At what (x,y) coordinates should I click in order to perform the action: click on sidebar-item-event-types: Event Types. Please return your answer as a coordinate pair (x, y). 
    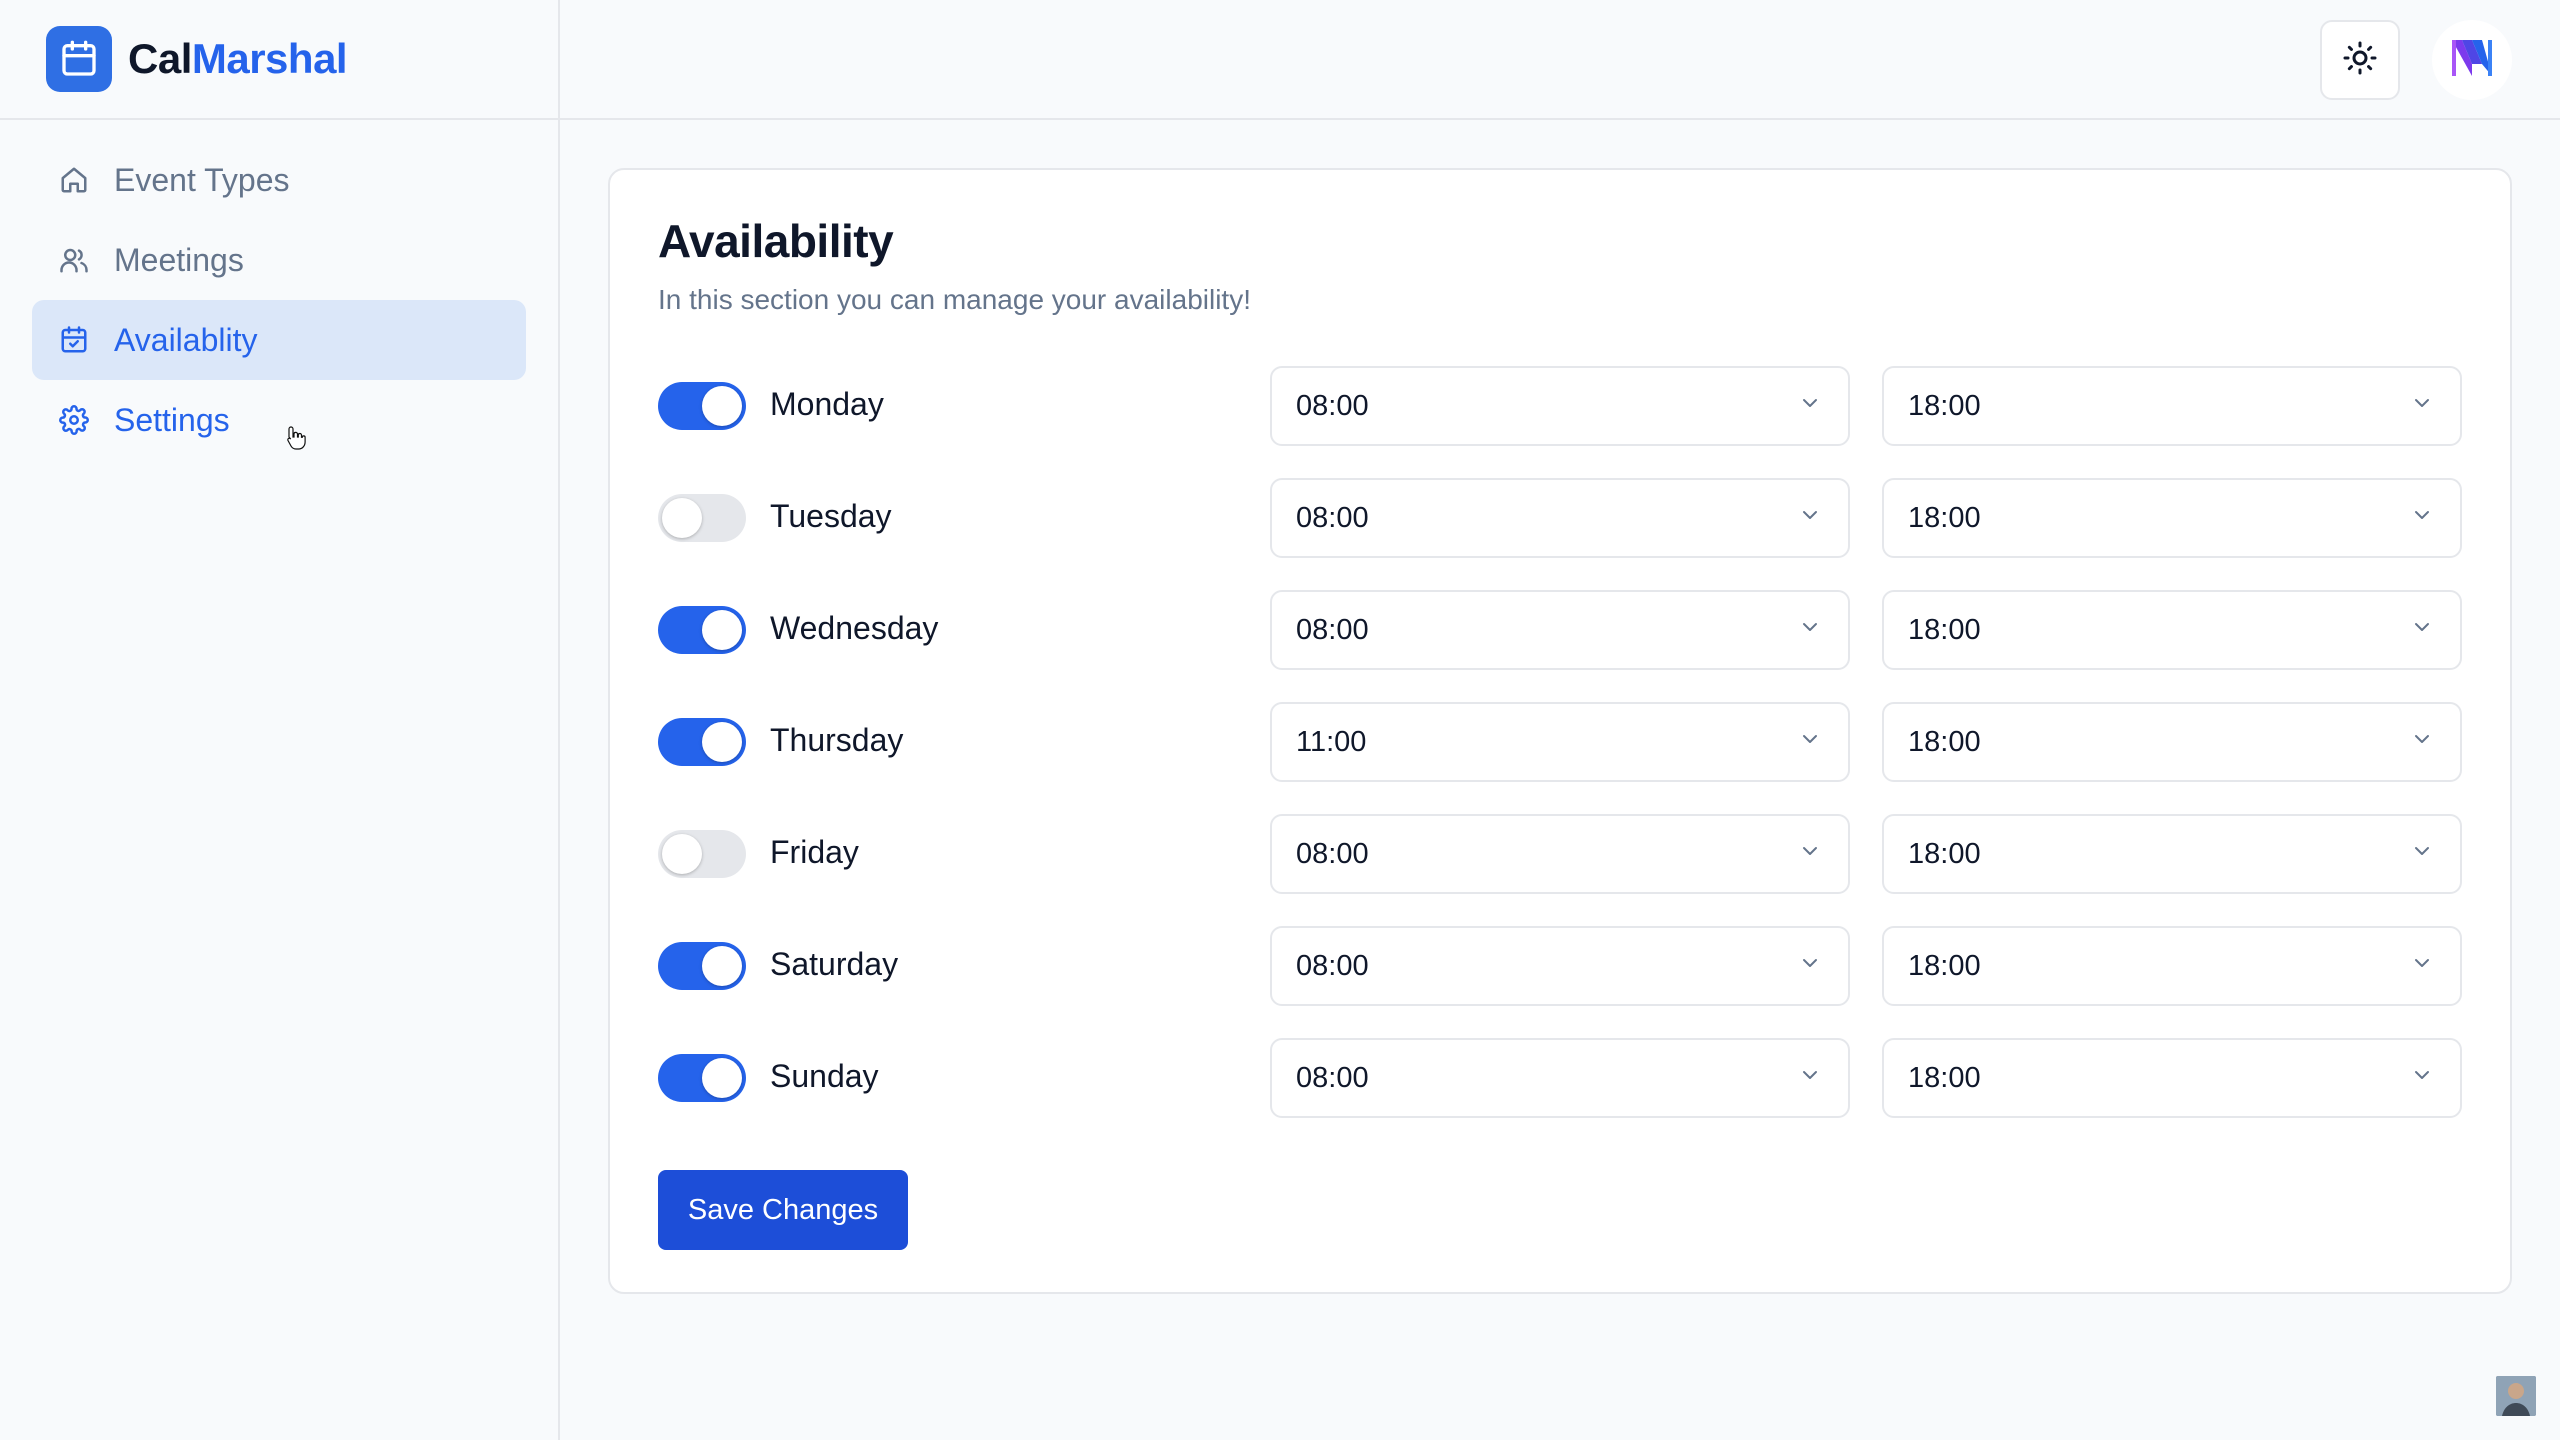
    Looking at the image, I should click on (279, 180).